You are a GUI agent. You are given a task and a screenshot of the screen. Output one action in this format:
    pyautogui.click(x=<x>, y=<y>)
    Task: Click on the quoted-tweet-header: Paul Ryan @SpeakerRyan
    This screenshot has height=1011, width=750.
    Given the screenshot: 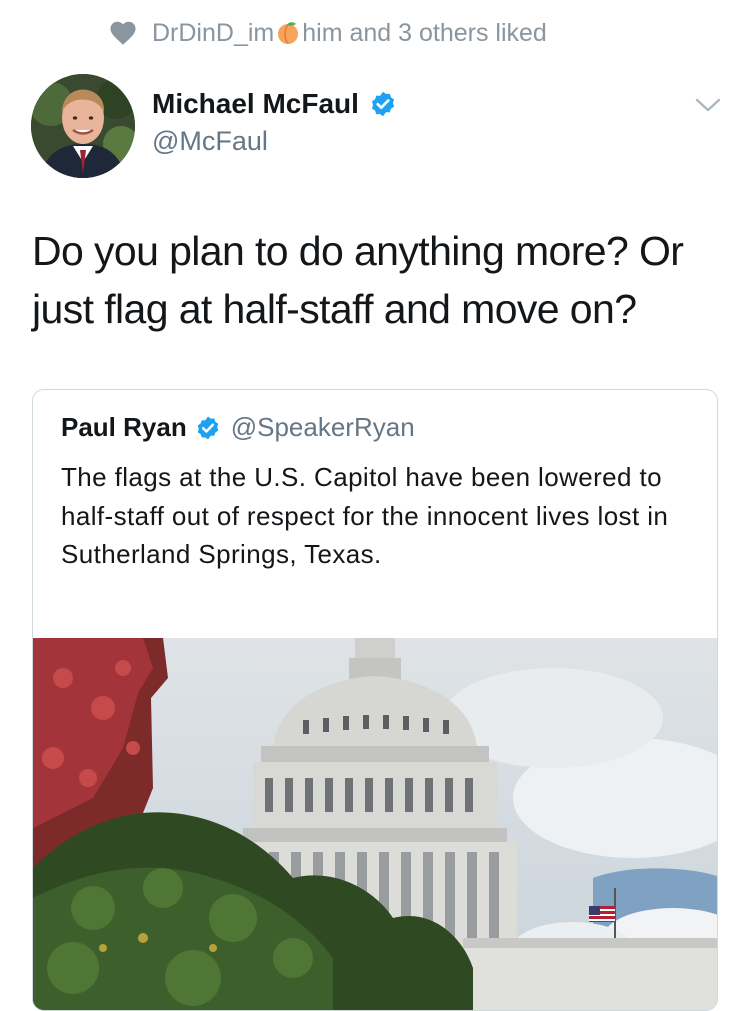 What is the action you would take?
    pyautogui.click(x=238, y=427)
    